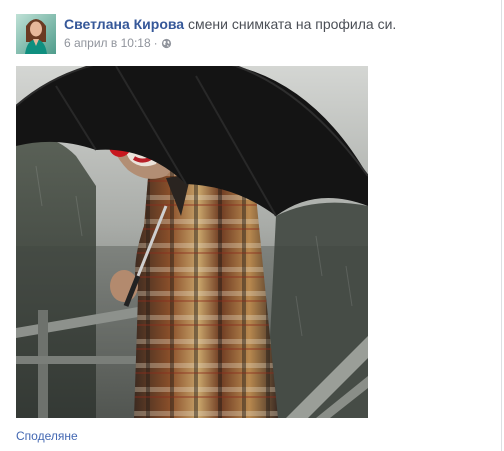 The width and height of the screenshot is (504, 451). Describe the element at coordinates (47, 436) in the screenshot. I see `share-link: Споделяне` at that location.